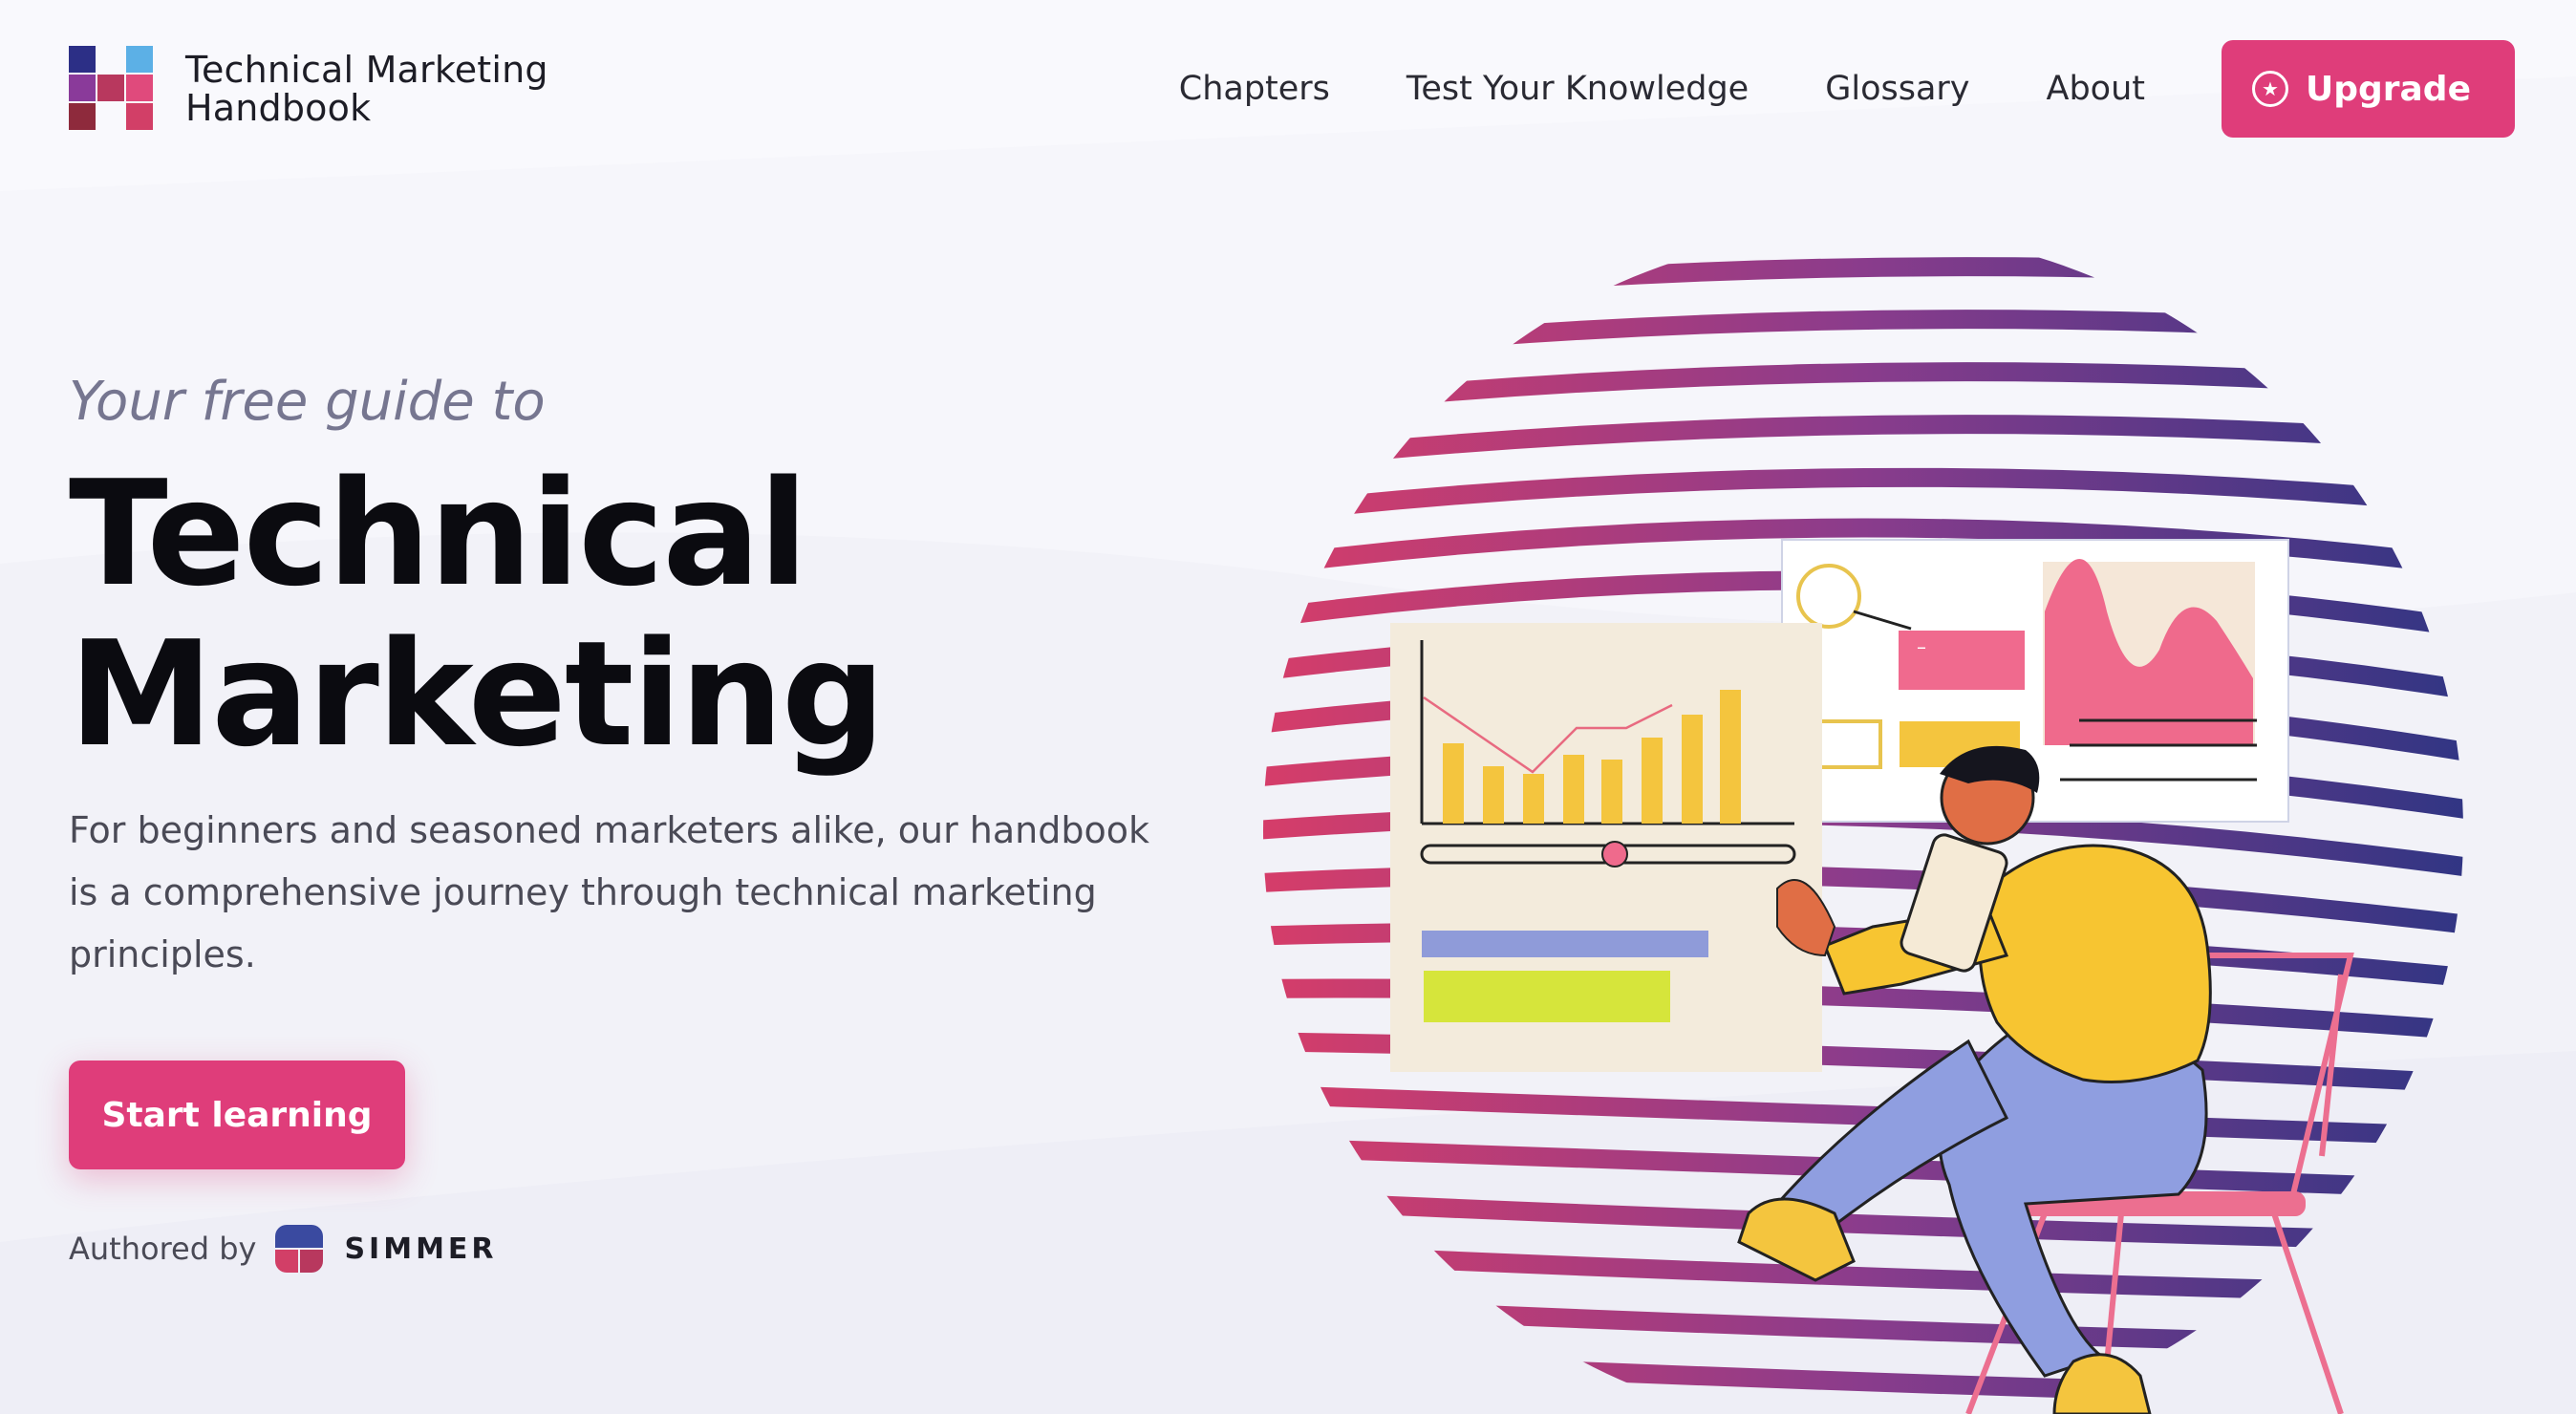  I want to click on nav-test-your-knowledge: Test Your Knowledge, so click(1577, 89).